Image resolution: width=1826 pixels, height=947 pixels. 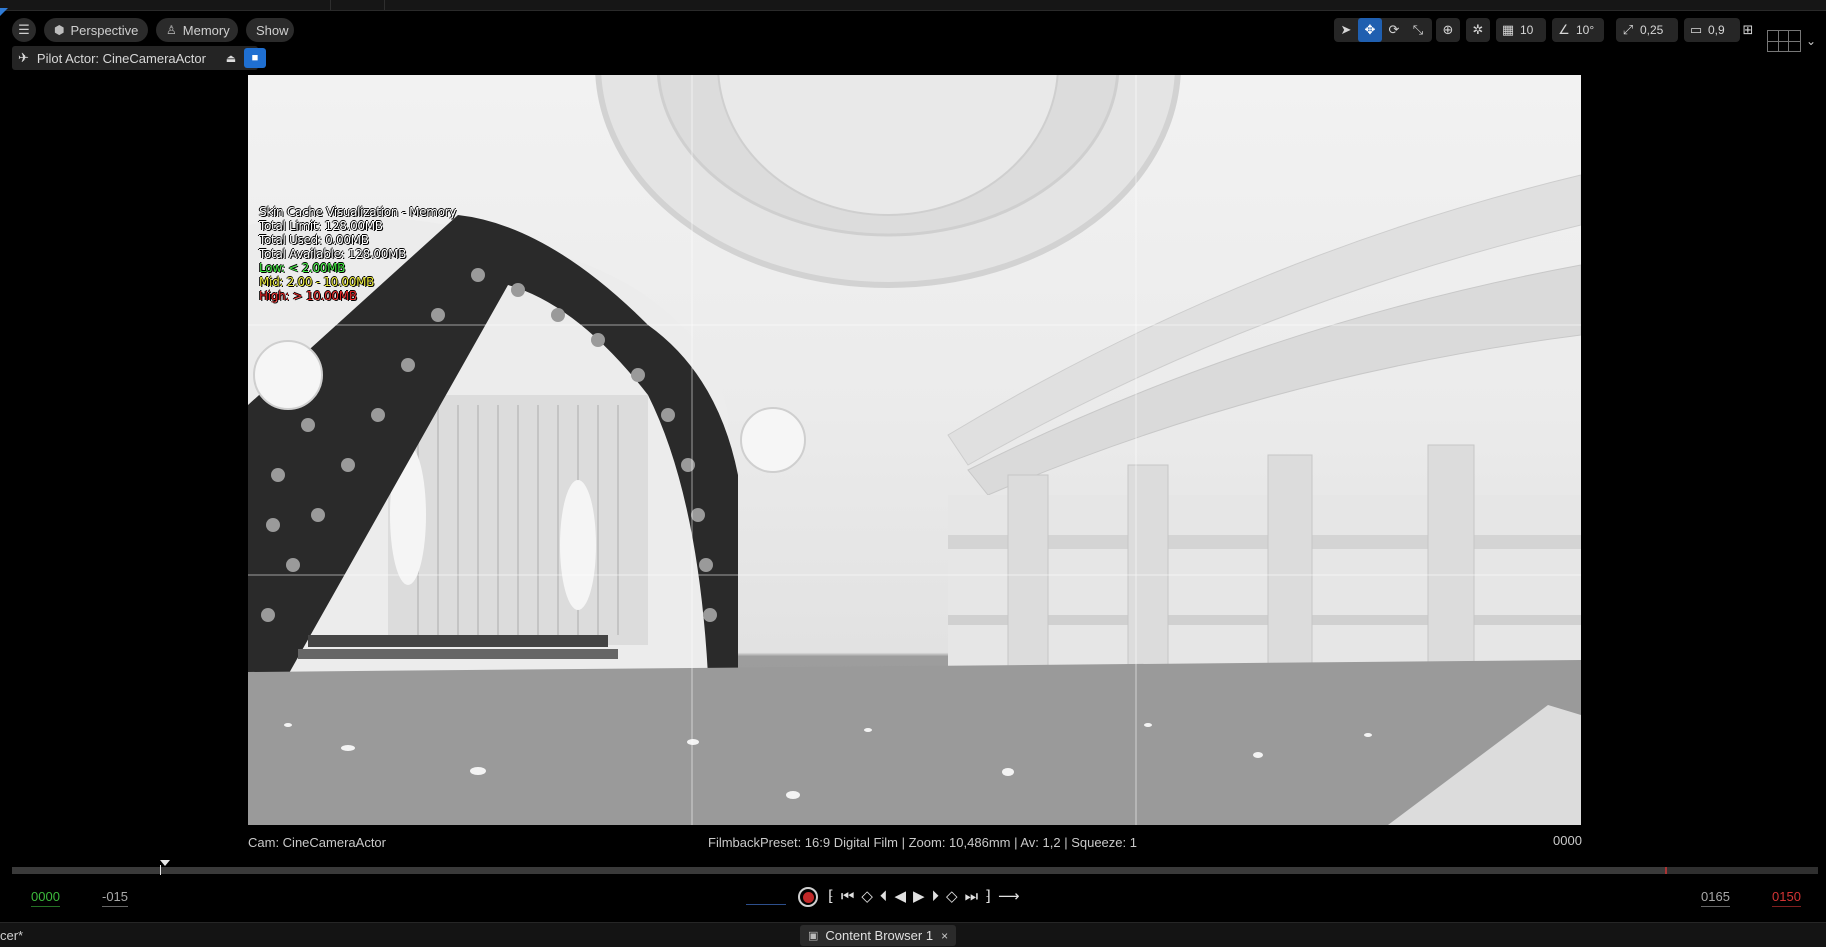 What do you see at coordinates (919, 897) in the screenshot?
I see `play-button: ▶` at bounding box center [919, 897].